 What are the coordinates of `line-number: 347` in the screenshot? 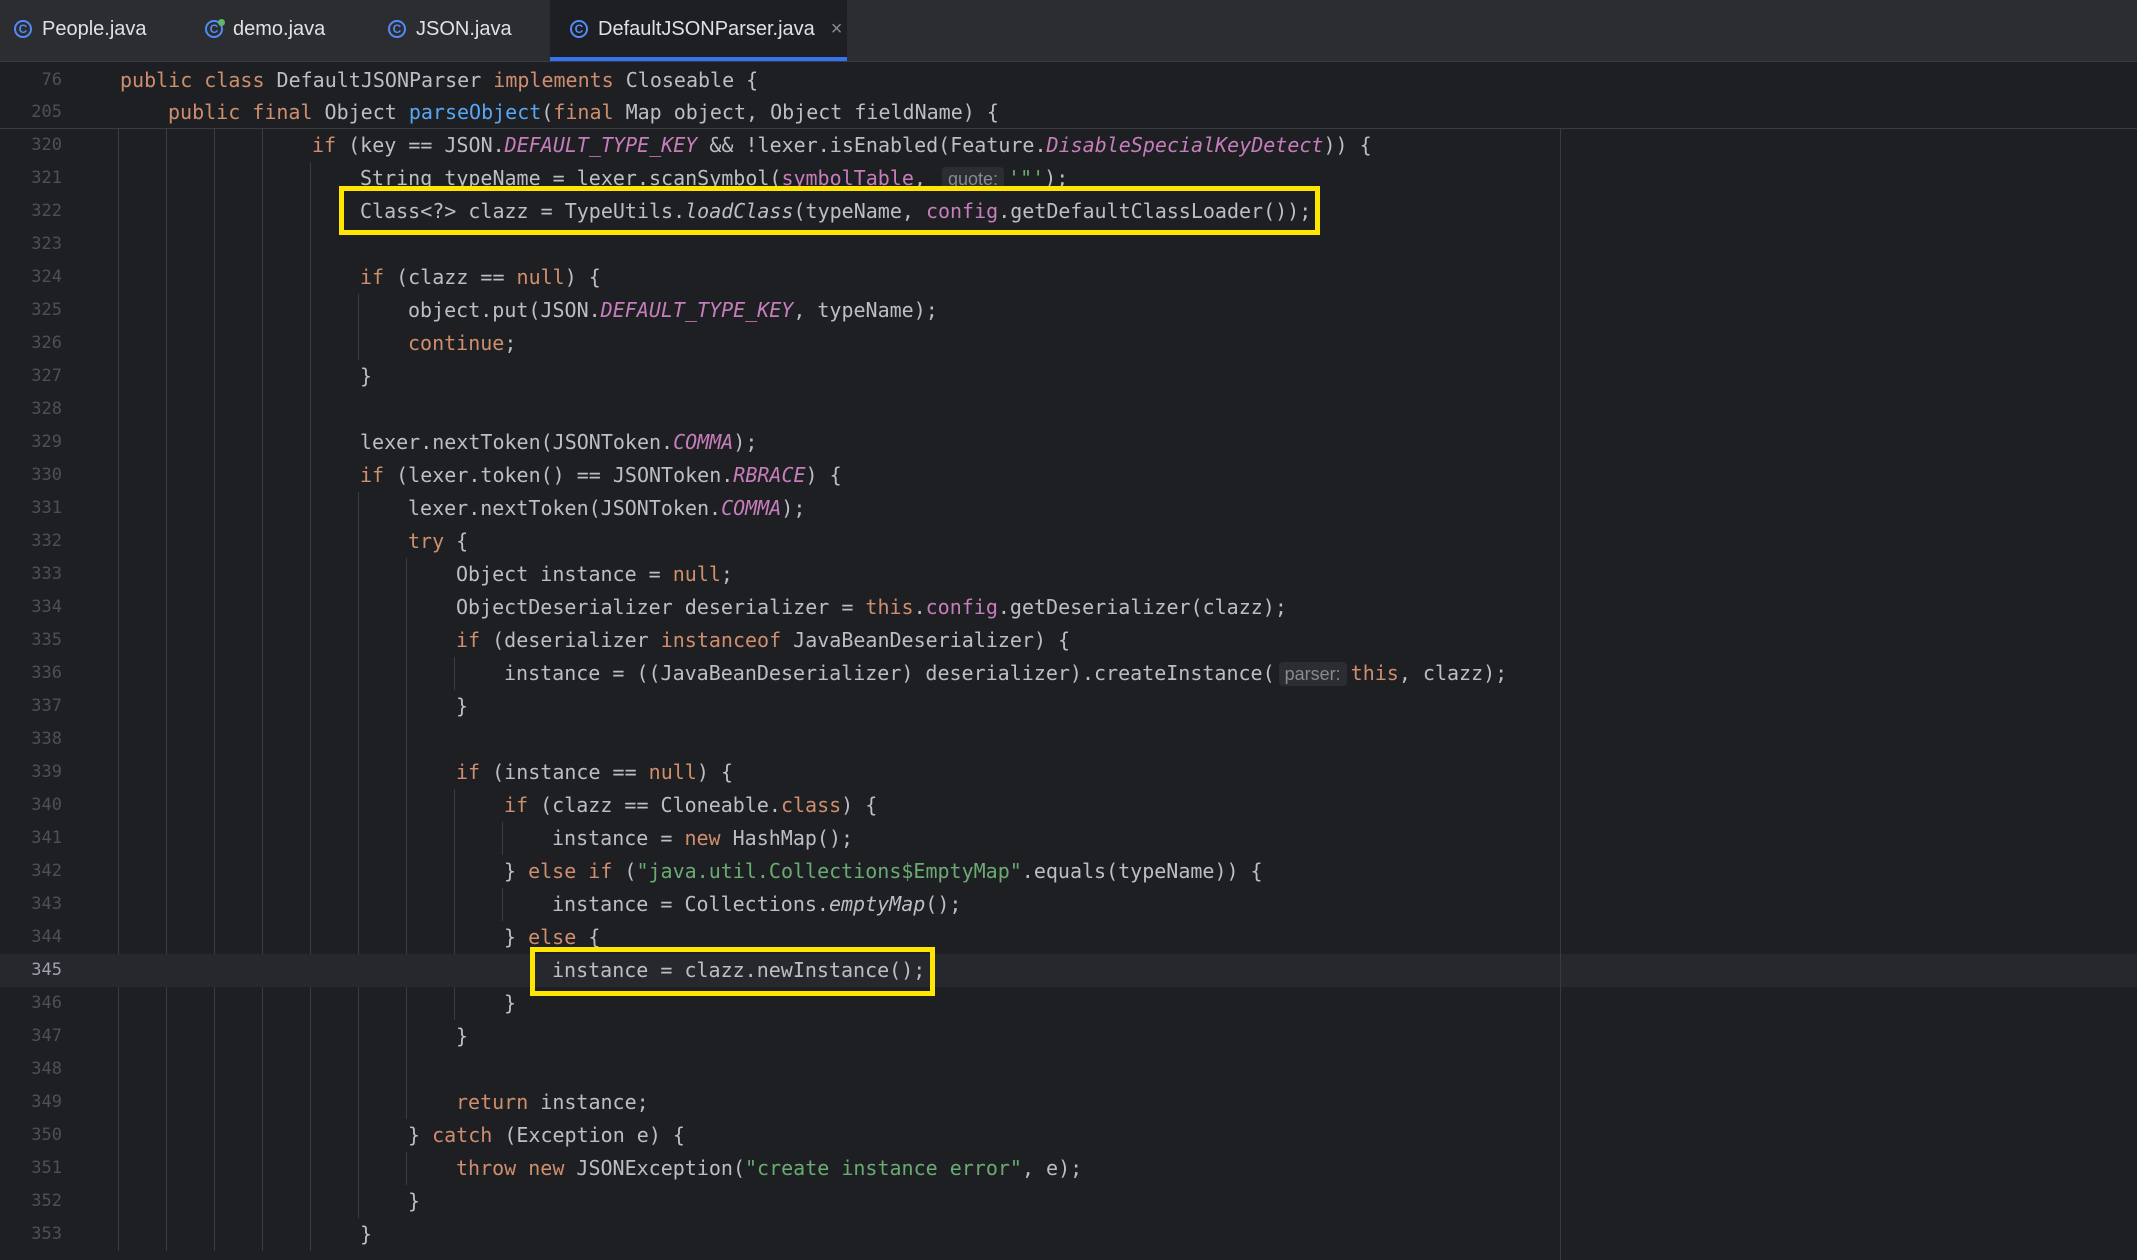 It's located at (31, 1036).